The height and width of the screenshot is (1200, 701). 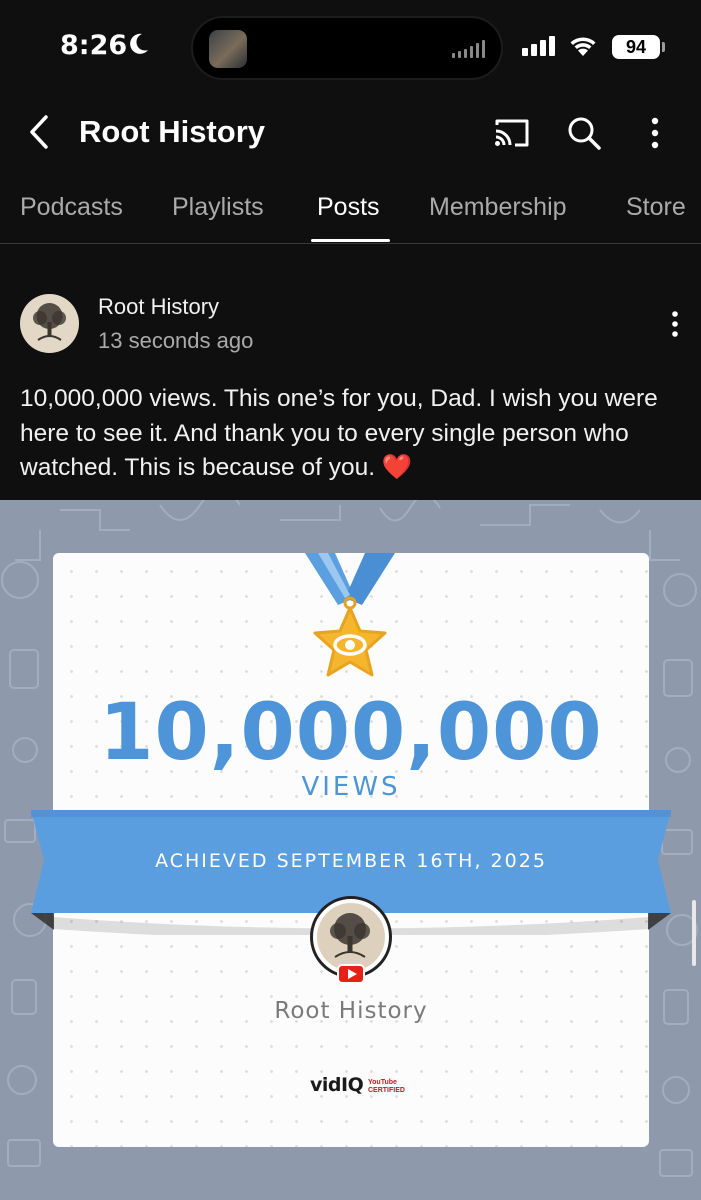 What do you see at coordinates (663, 47) in the screenshot?
I see `battery-tip` at bounding box center [663, 47].